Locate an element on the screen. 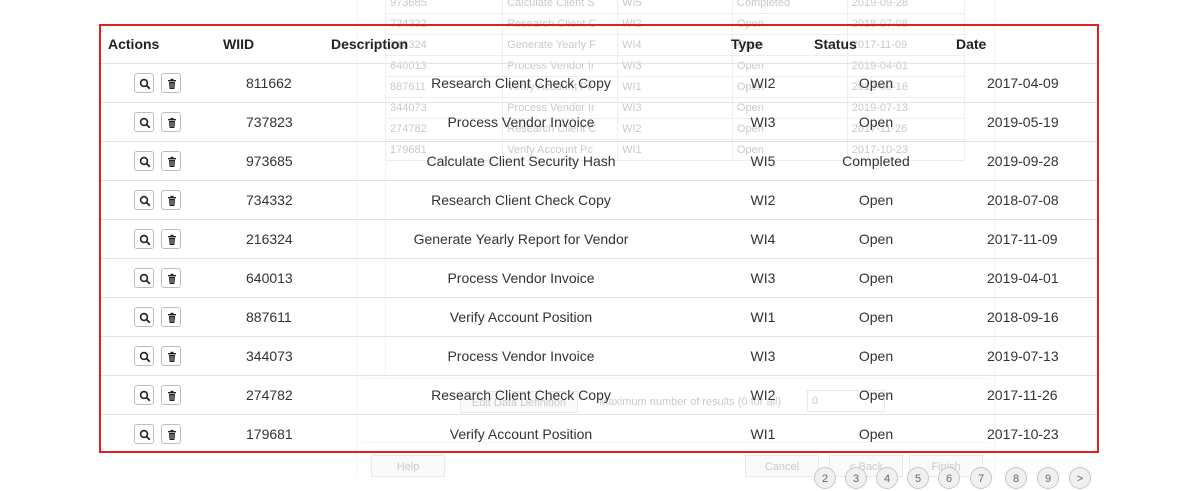 The image size is (1198, 491). cell-wiid: 737823 is located at coordinates (269, 122).